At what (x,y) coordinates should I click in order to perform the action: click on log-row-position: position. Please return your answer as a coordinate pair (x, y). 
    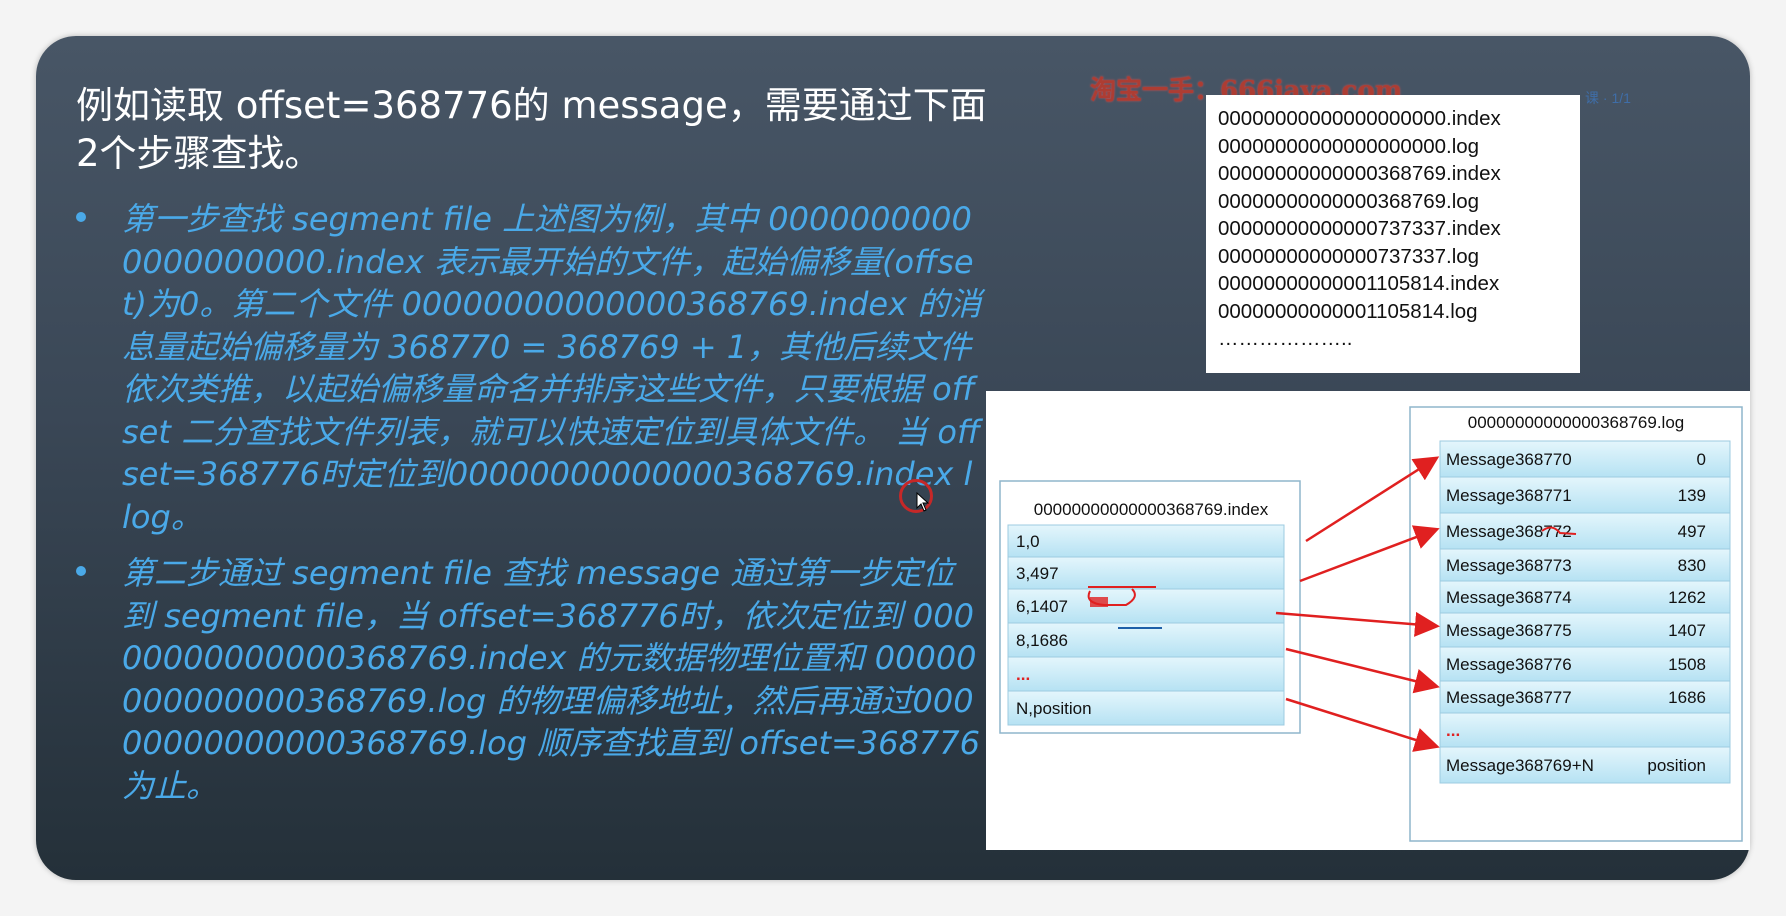
    Looking at the image, I should click on (1676, 765).